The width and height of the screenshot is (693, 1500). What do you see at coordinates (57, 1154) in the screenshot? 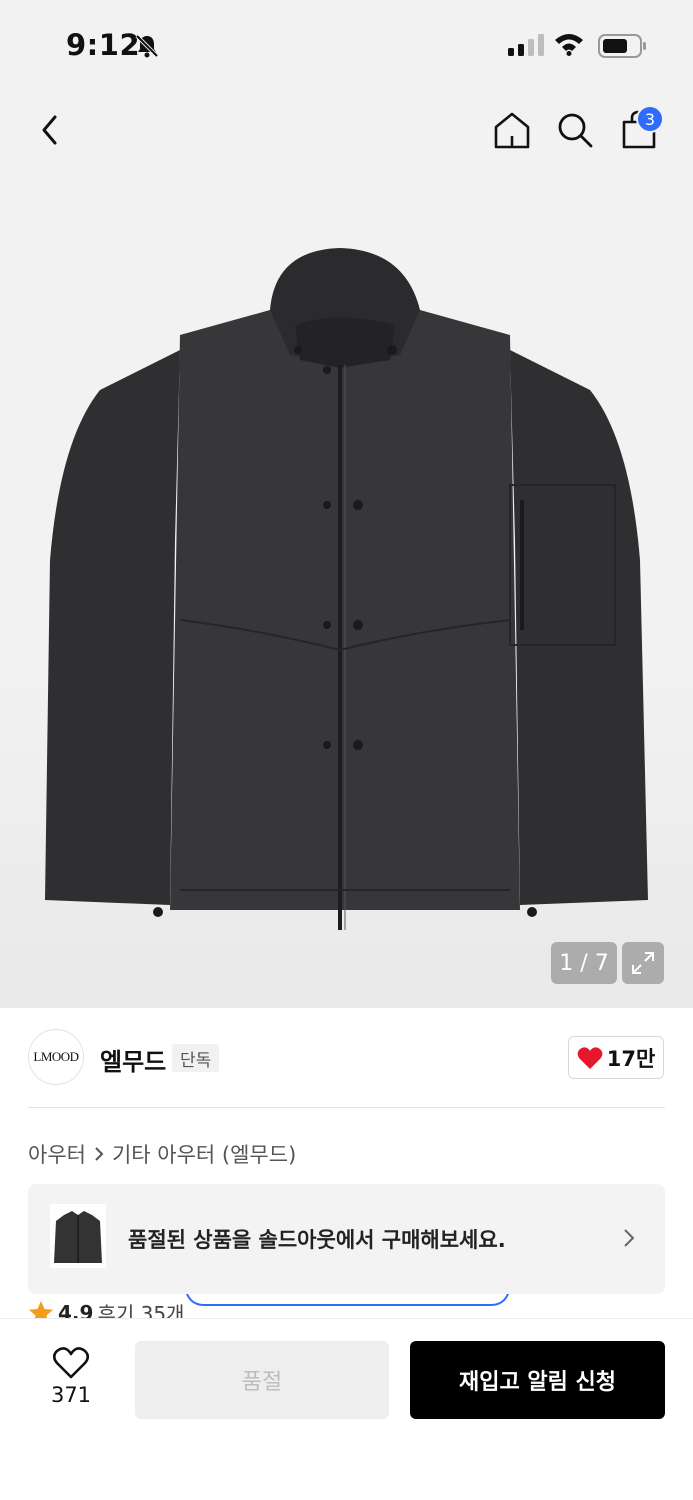
I see `breadcrumb-item: 아우터` at bounding box center [57, 1154].